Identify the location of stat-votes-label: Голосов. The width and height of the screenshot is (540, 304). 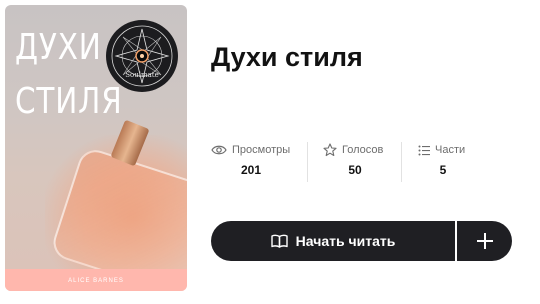
(363, 150).